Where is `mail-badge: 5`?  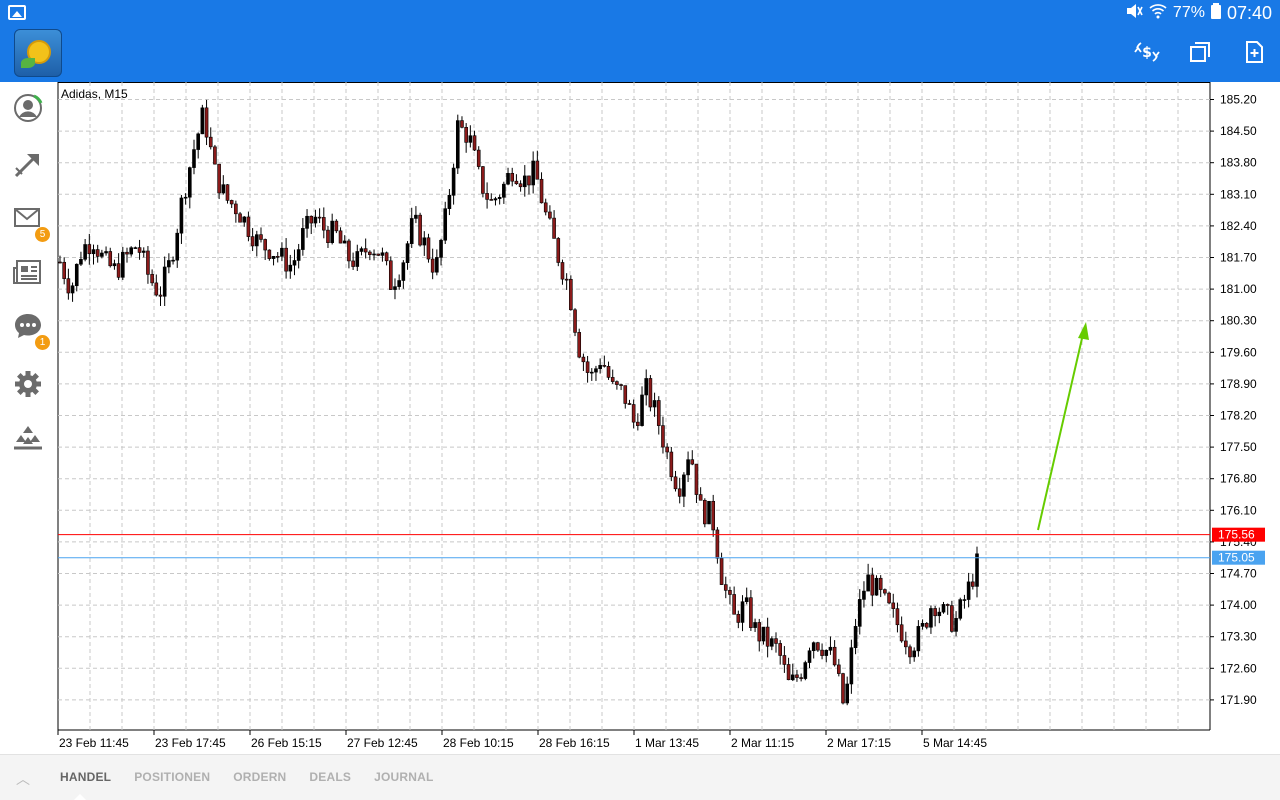
mail-badge: 5 is located at coordinates (42, 234).